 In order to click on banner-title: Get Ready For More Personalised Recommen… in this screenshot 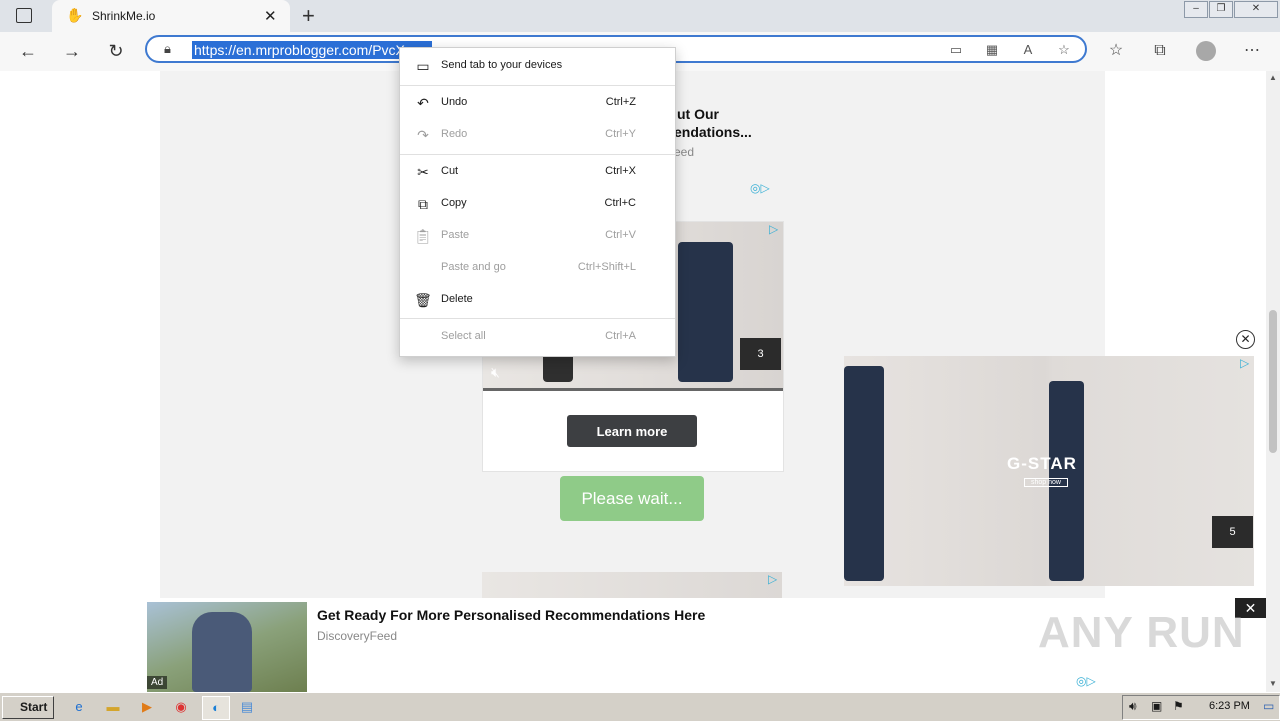, I will do `click(511, 615)`.